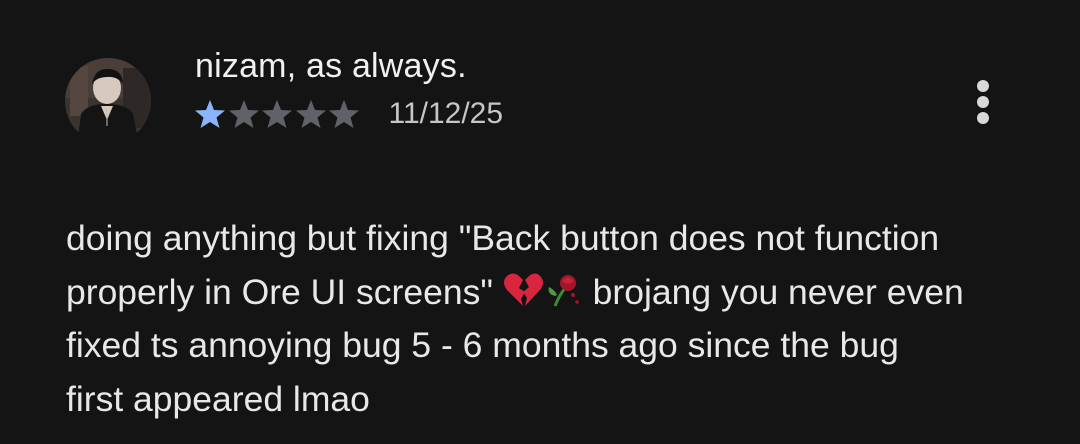  I want to click on reviewer-avatar, so click(108, 101).